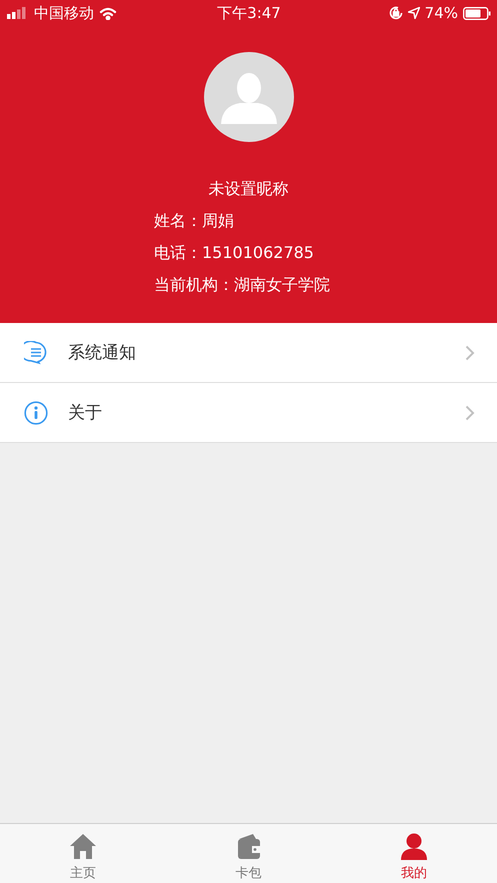 Image resolution: width=497 pixels, height=883 pixels. Describe the element at coordinates (249, 853) in the screenshot. I see `tab-item: 卡包` at that location.